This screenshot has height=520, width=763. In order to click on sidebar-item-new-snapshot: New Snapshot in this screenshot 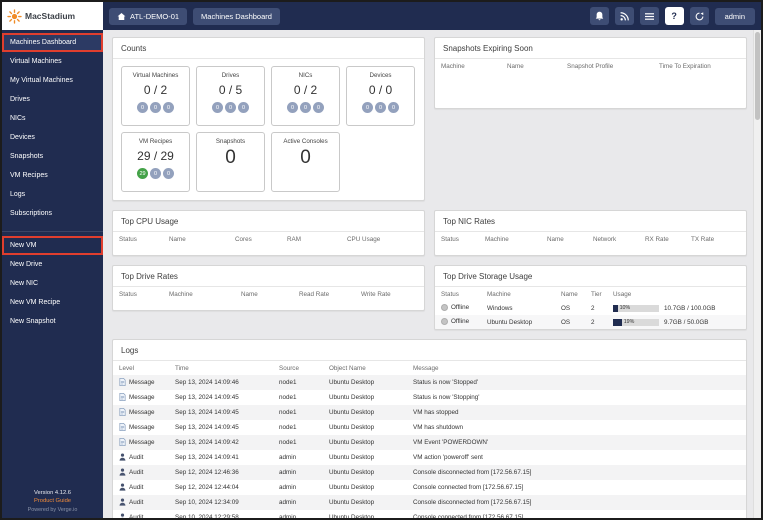, I will do `click(52, 321)`.